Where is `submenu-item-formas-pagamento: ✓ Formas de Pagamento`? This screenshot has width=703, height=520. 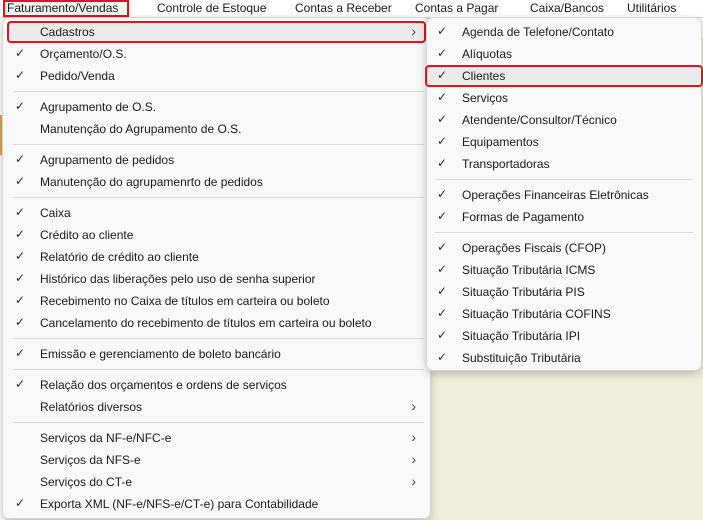
submenu-item-formas-pagamento: ✓ Formas de Pagamento is located at coordinates (564, 217).